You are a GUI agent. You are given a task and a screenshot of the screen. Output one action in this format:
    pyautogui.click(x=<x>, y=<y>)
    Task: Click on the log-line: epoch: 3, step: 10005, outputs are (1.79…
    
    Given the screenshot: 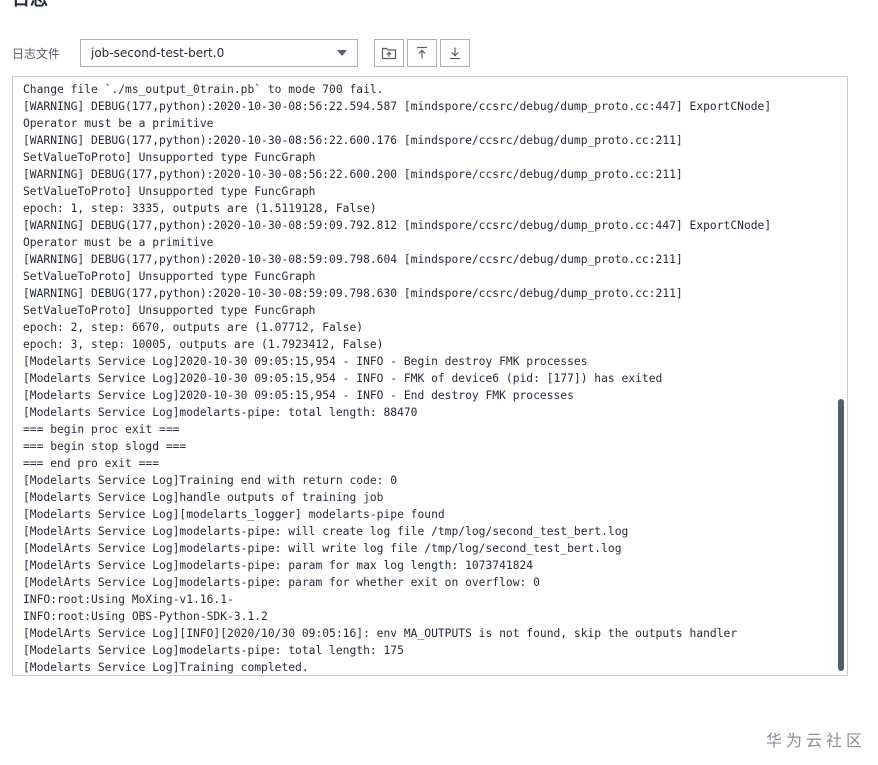 What is the action you would take?
    pyautogui.click(x=203, y=344)
    